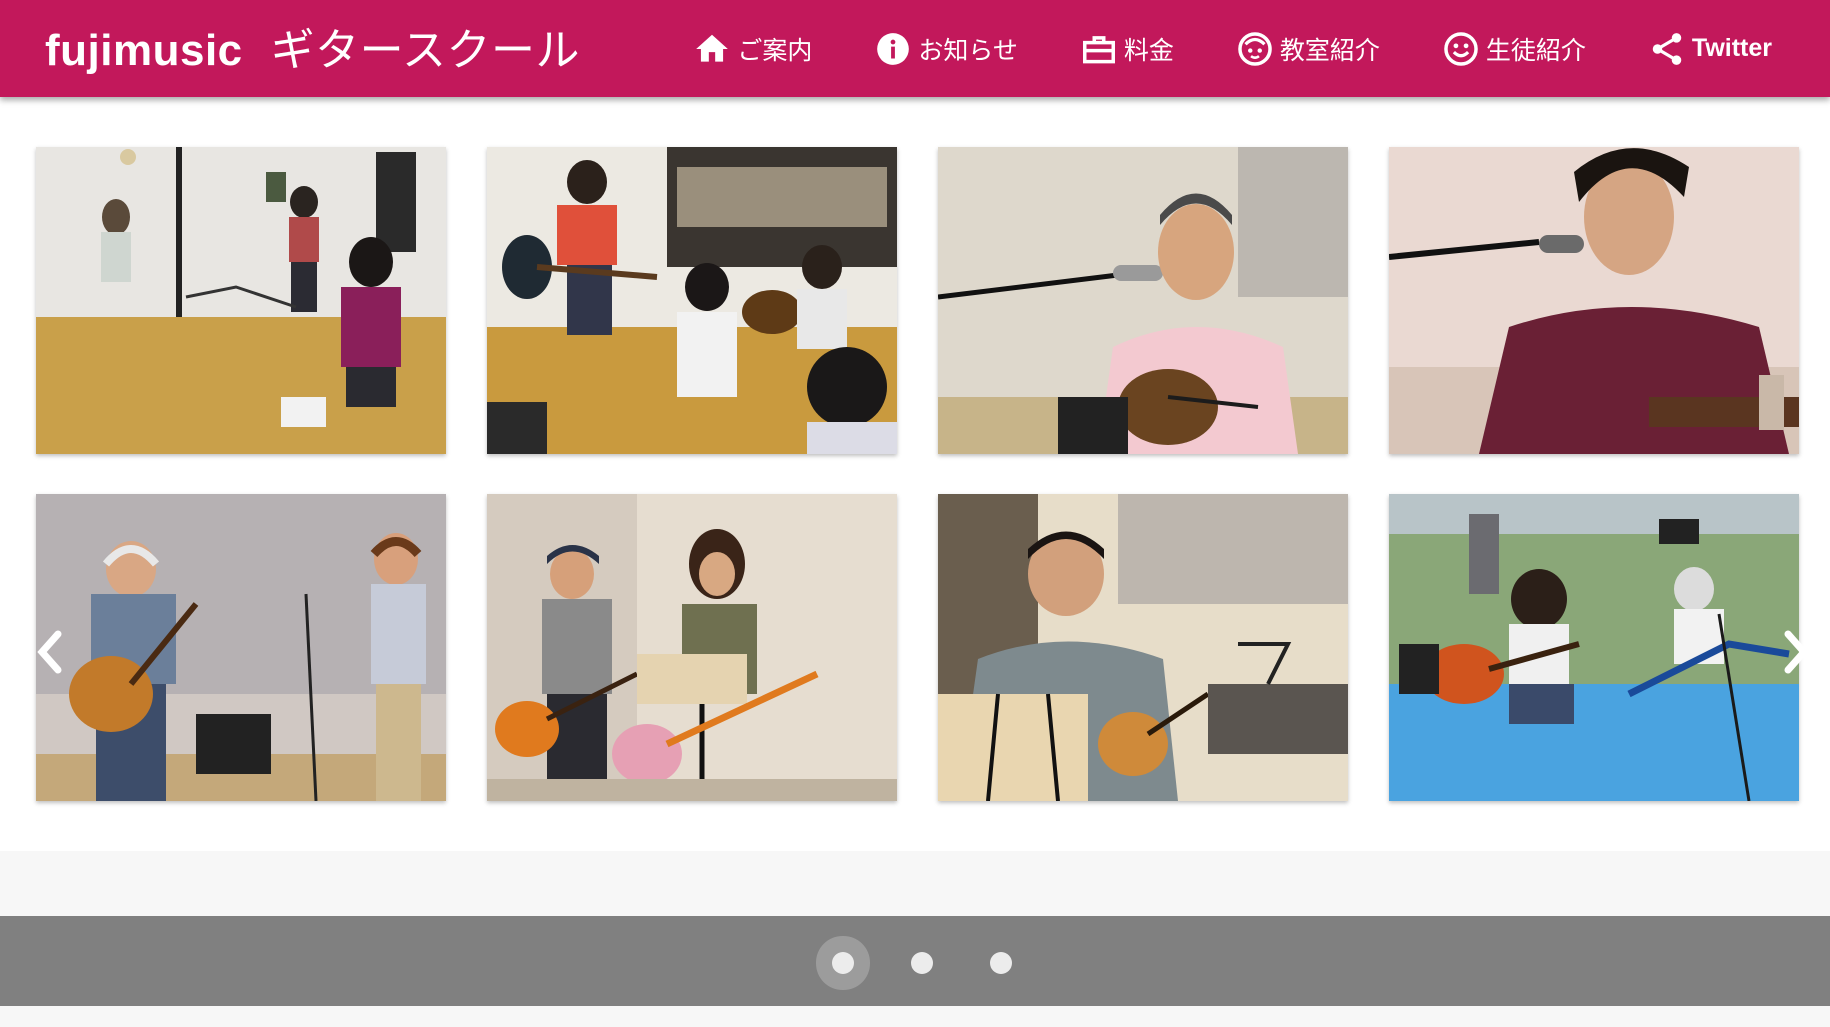  Describe the element at coordinates (712, 48) in the screenshot. I see `home-icon` at that location.